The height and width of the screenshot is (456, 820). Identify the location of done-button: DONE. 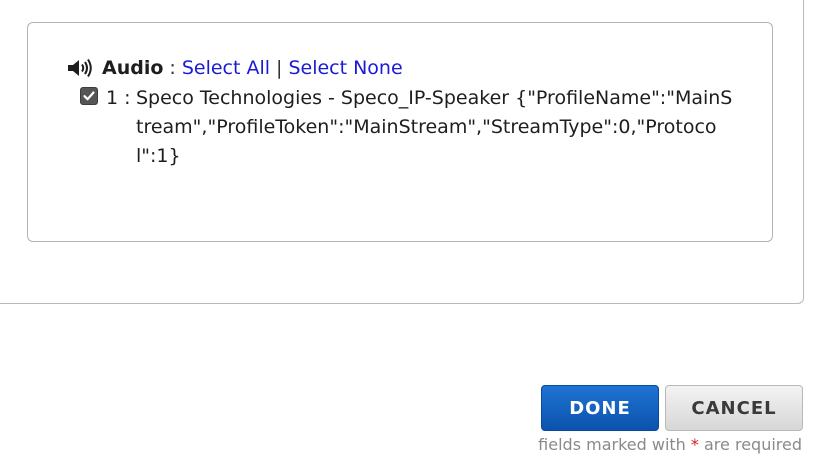
(600, 408).